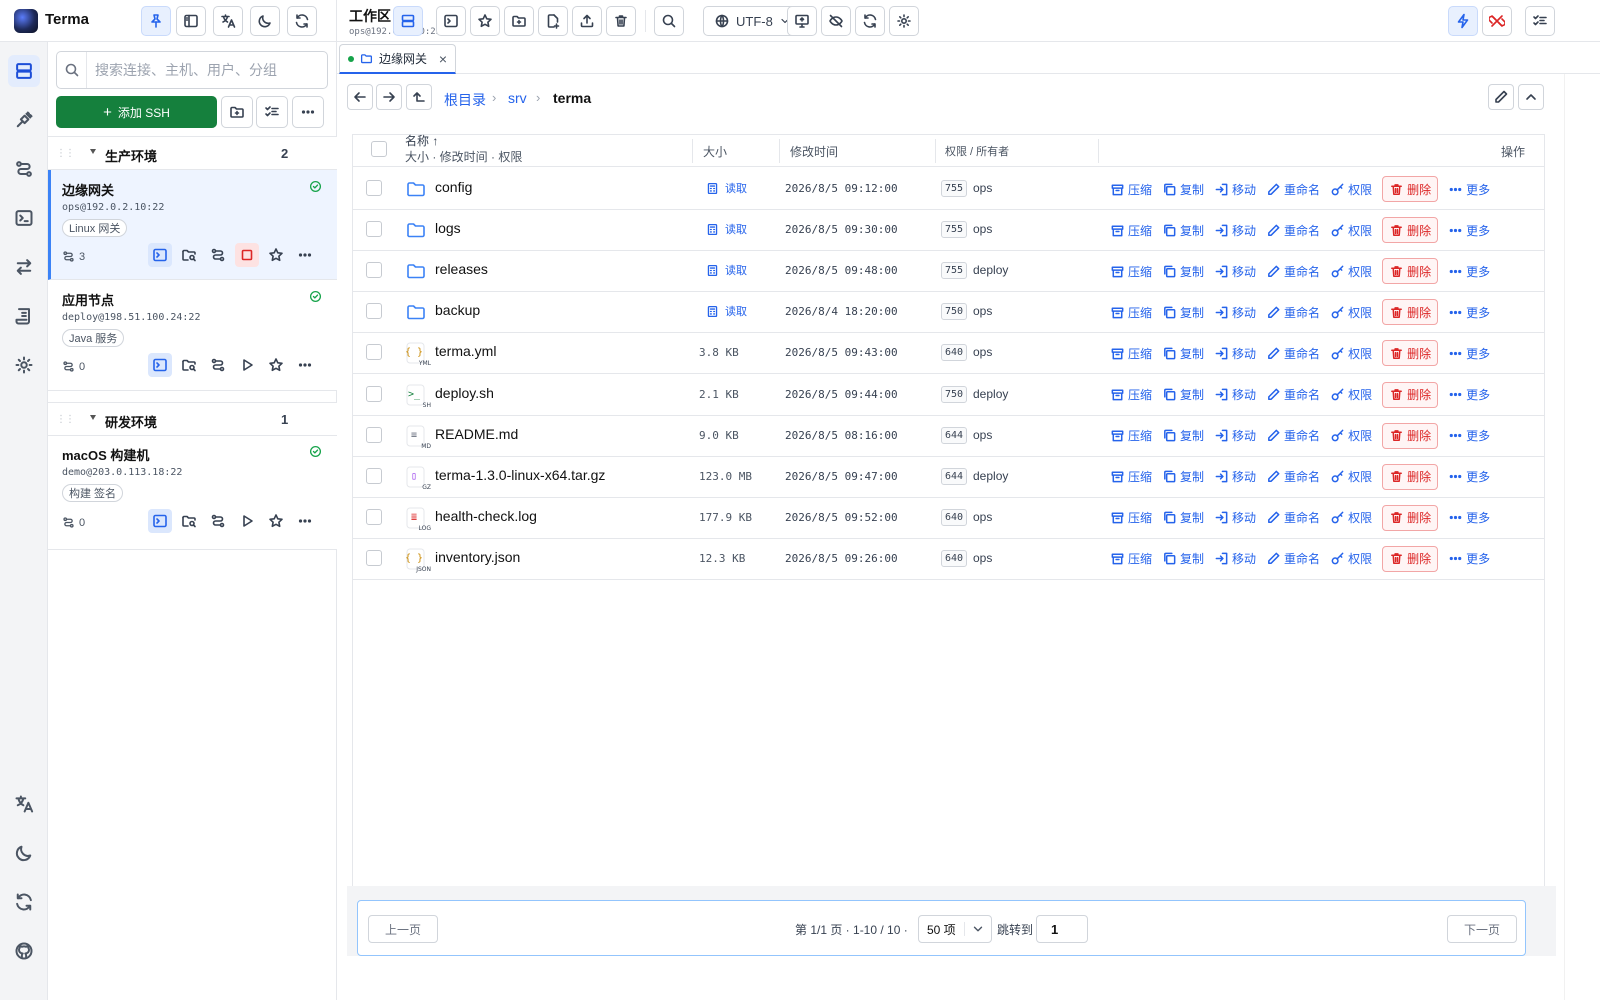 This screenshot has height=1000, width=1600. Describe the element at coordinates (1497, 21) in the screenshot. I see `disconnect-all-button` at that location.